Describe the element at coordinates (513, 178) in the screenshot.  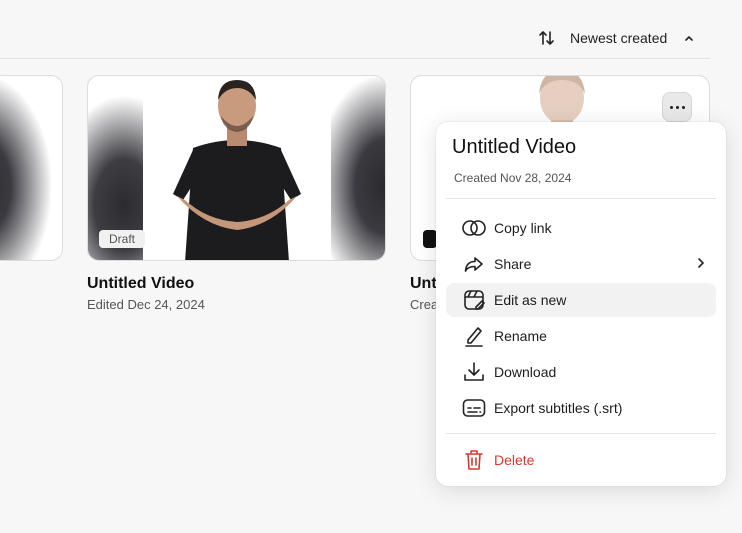
I see `menu-created-date: Created Nov 28, 2024` at that location.